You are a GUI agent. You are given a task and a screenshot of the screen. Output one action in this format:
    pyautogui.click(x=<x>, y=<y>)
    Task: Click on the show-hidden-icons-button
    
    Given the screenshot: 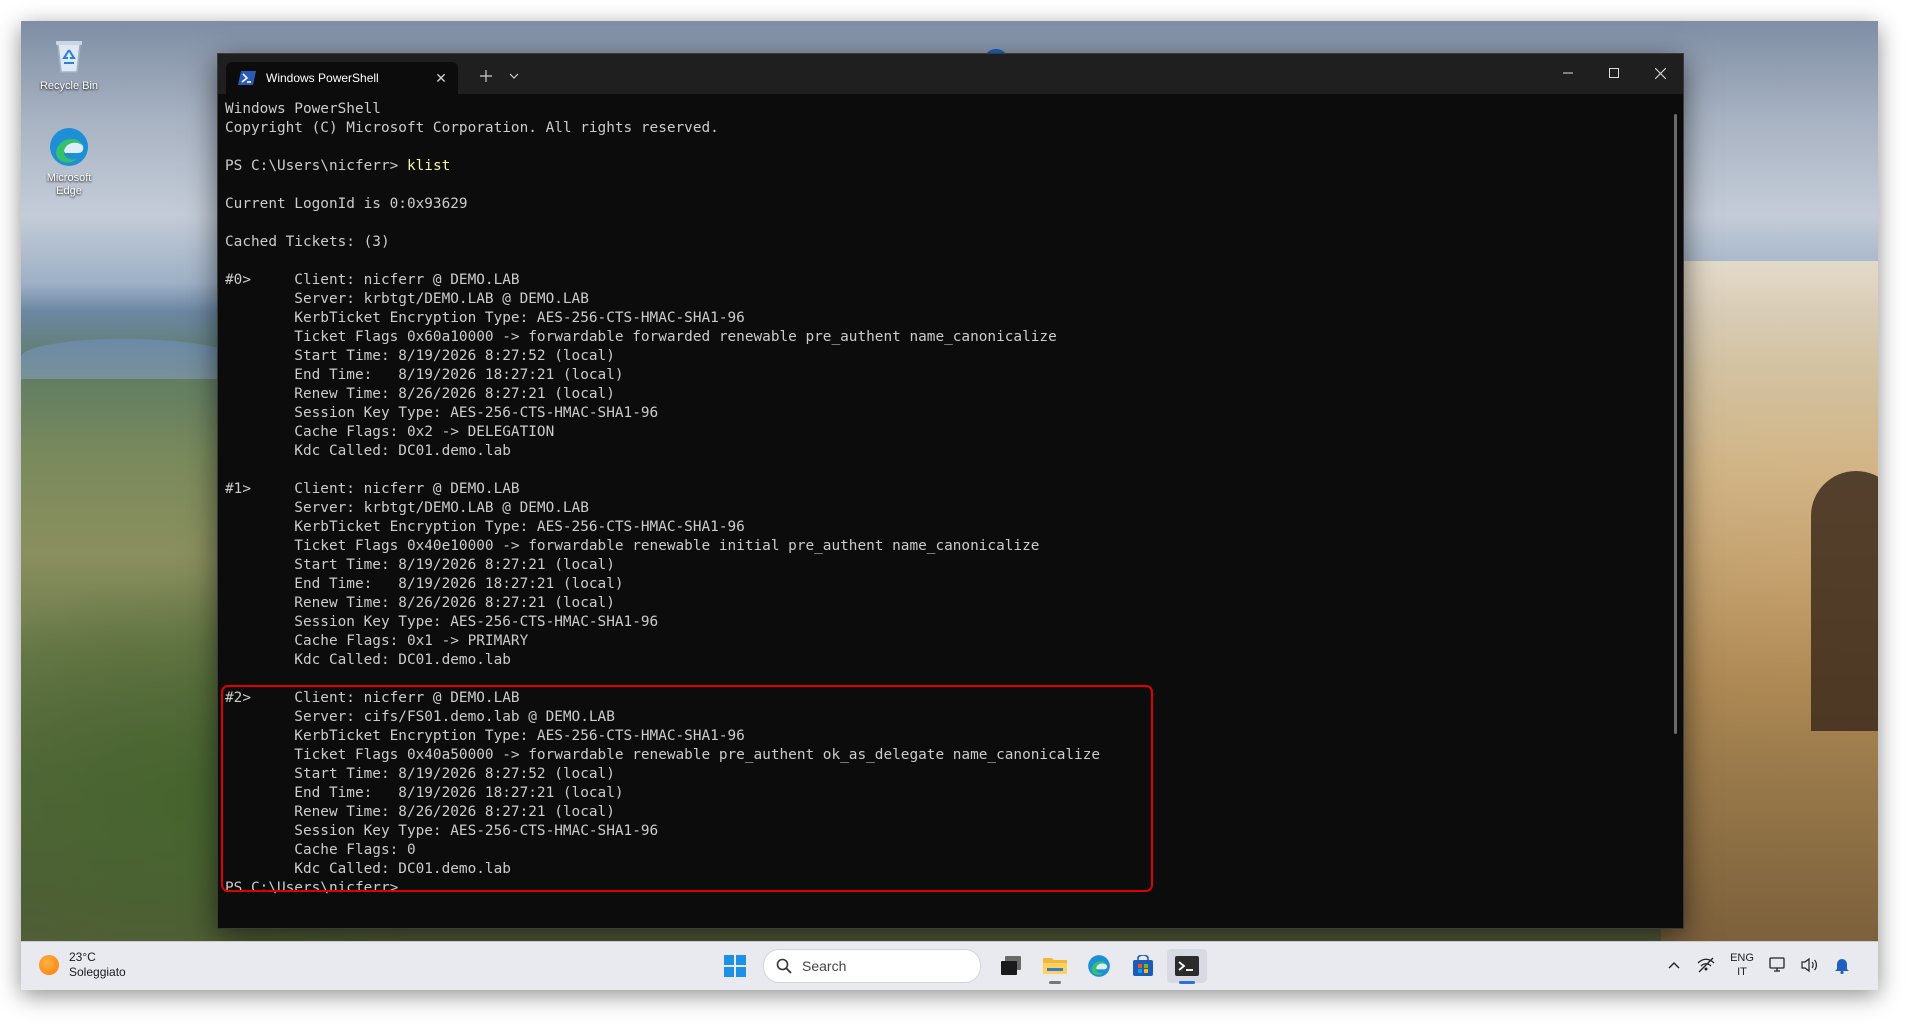 What is the action you would take?
    pyautogui.click(x=1674, y=965)
    